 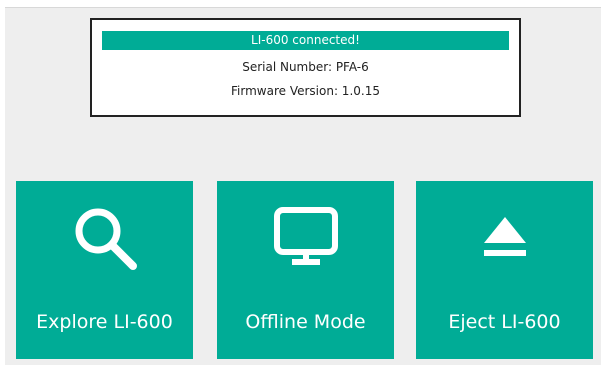 What do you see at coordinates (305, 322) in the screenshot?
I see `offline-mode-label: Offline Mode` at bounding box center [305, 322].